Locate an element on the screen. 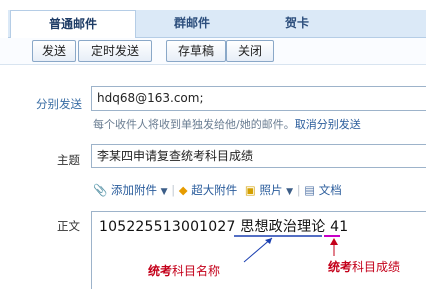 The width and height of the screenshot is (426, 289). score-annotation: 统考科目成绩 is located at coordinates (364, 266).